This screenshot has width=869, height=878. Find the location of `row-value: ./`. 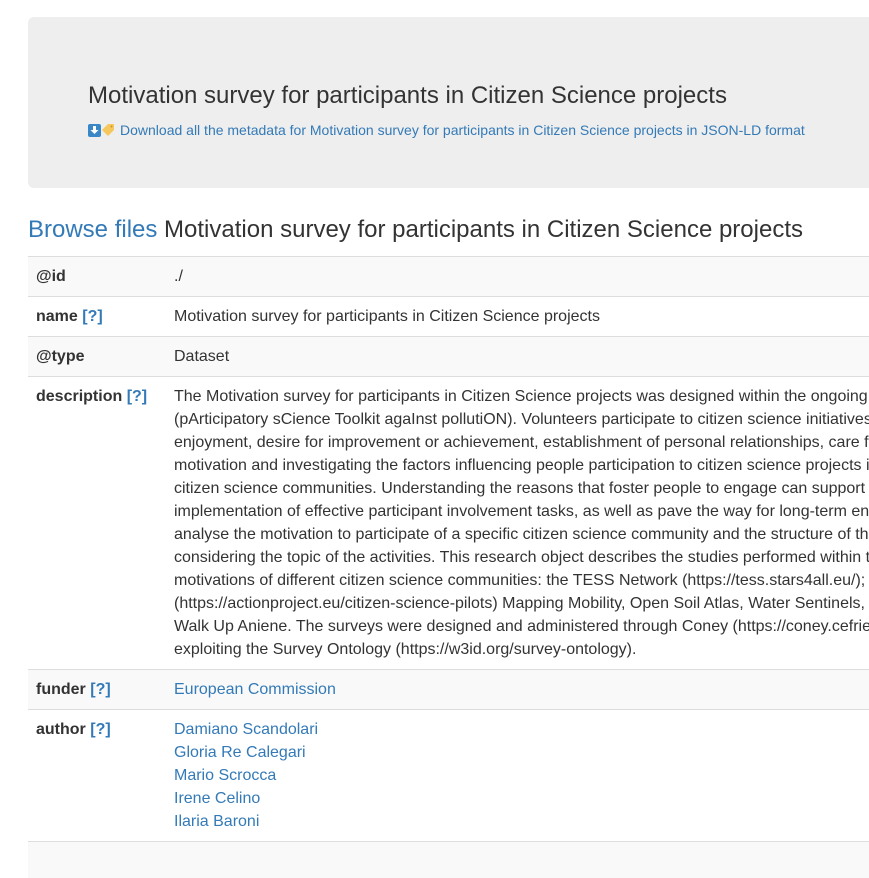

row-value: ./ is located at coordinates (517, 277).